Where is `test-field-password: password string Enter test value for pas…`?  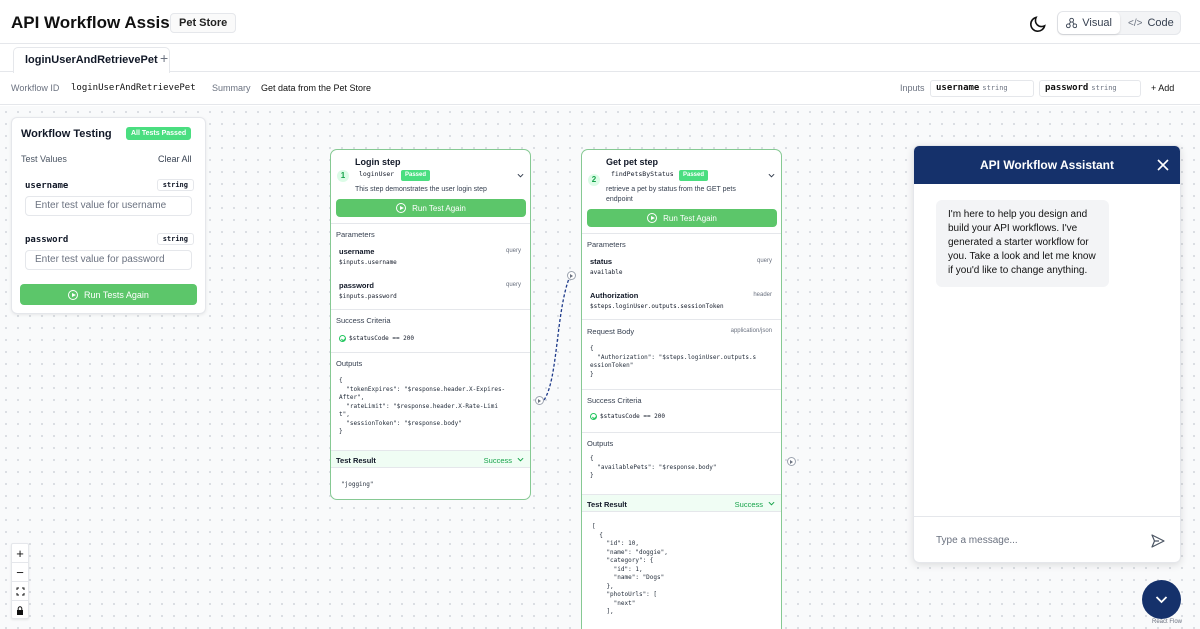 test-field-password: password string Enter test value for pas… is located at coordinates (109, 251).